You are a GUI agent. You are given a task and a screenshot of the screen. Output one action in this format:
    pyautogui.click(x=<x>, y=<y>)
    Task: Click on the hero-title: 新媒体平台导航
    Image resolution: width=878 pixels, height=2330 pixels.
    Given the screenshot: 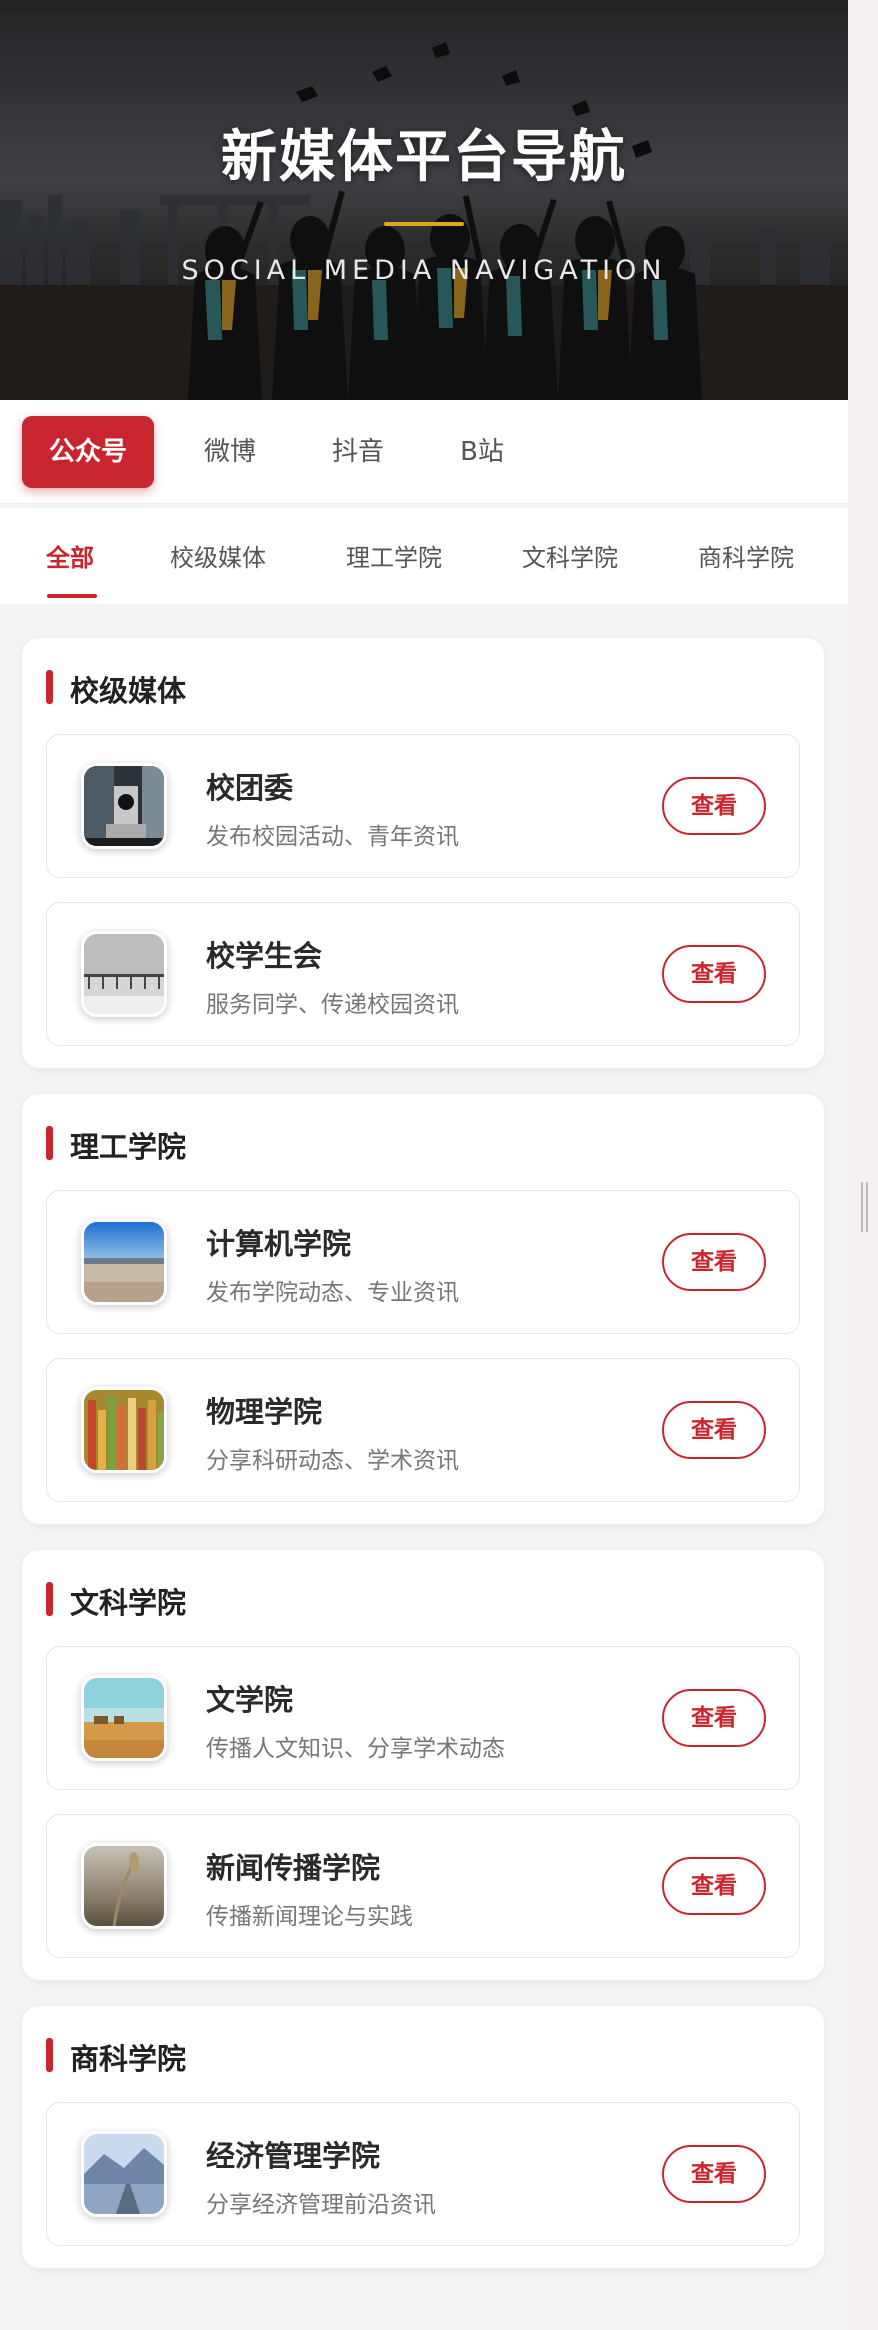 What is the action you would take?
    pyautogui.click(x=424, y=157)
    